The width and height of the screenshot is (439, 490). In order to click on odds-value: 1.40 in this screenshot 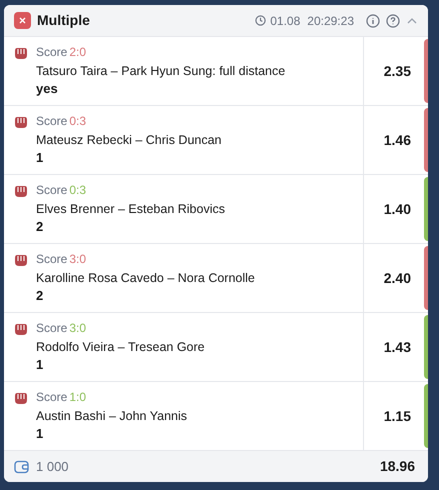, I will do `click(397, 209)`.